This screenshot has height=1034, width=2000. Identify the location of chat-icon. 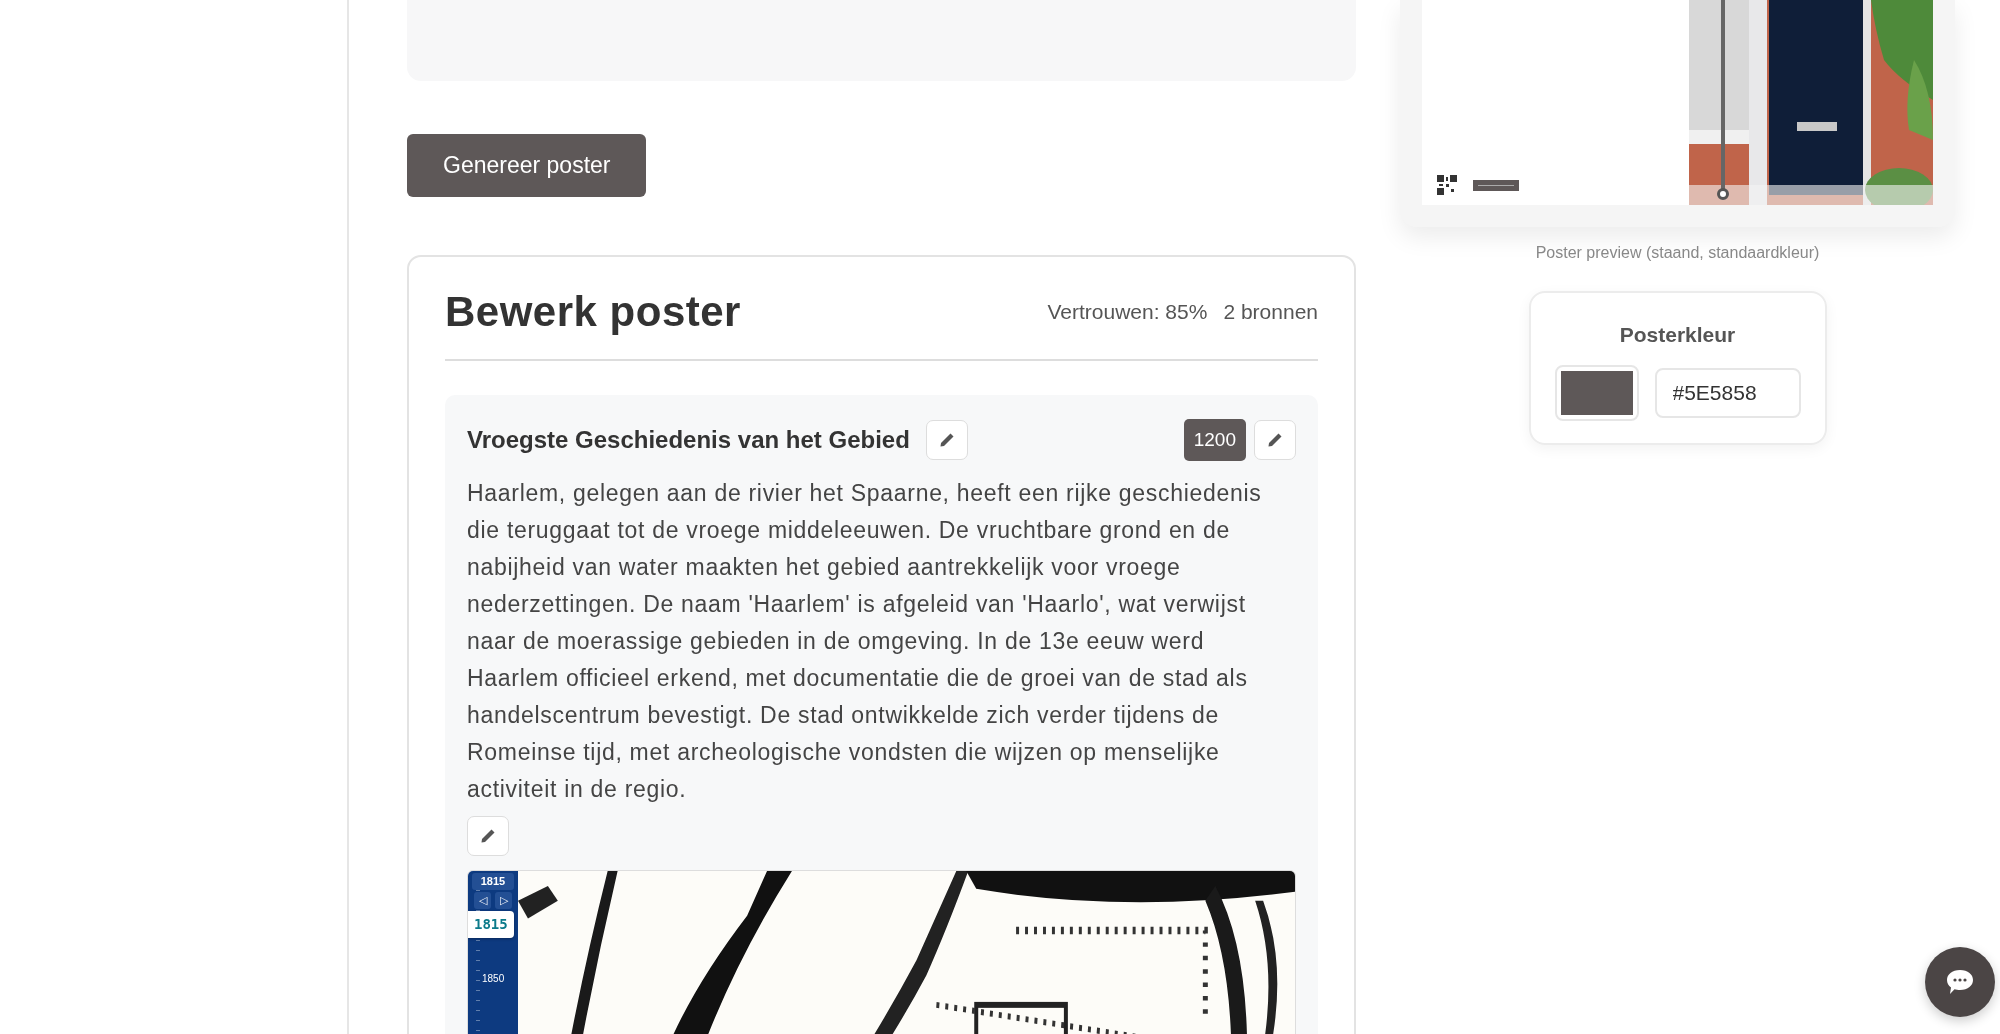
(1960, 982).